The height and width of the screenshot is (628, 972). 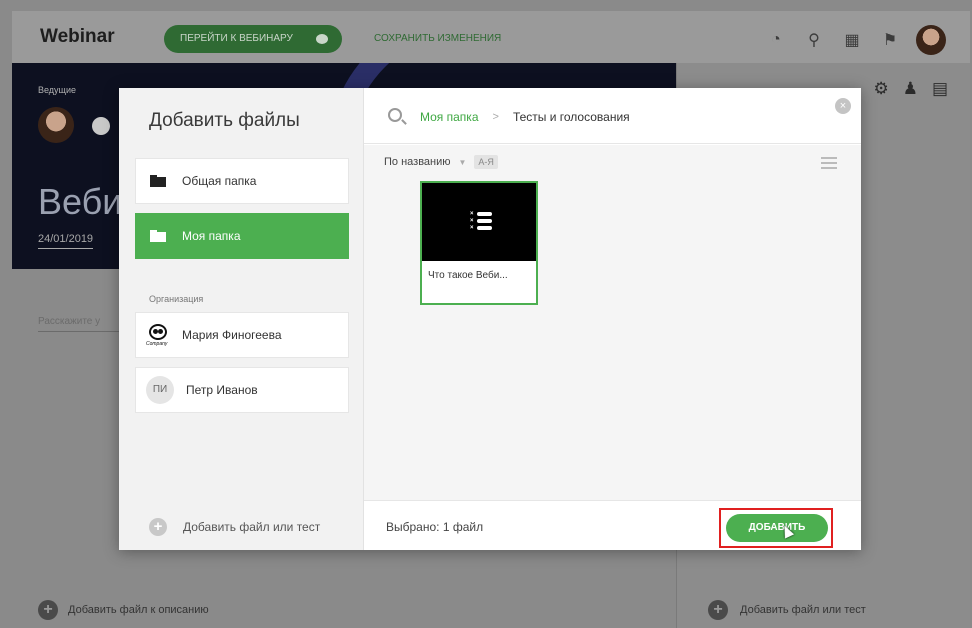 I want to click on add-file-or-test-panel: + Добавить файл или тест, so click(x=787, y=610).